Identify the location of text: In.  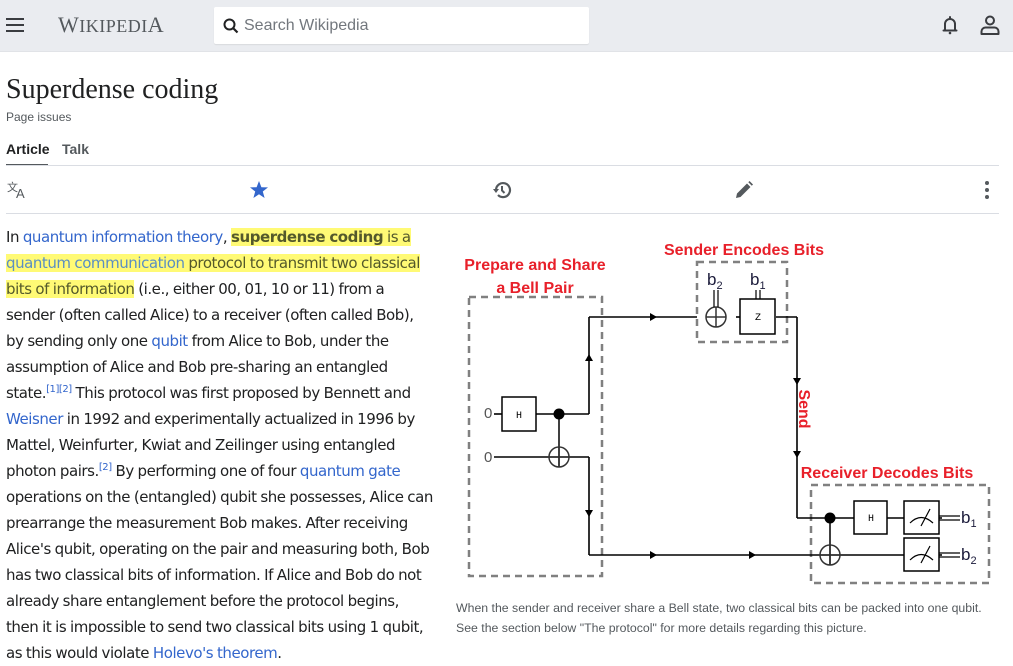
(14, 237).